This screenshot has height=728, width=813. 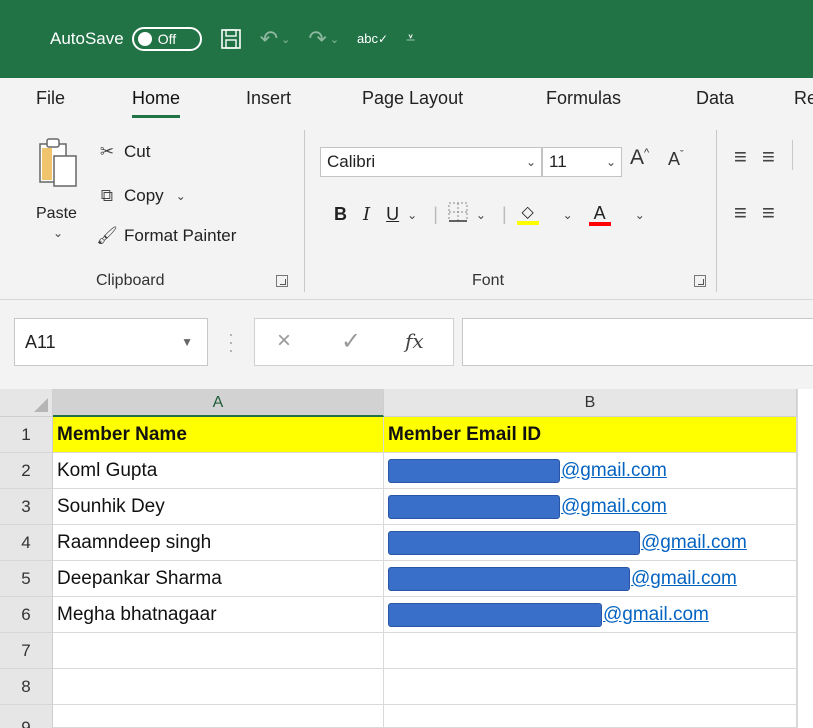 I want to click on borders-icon, so click(x=458, y=214).